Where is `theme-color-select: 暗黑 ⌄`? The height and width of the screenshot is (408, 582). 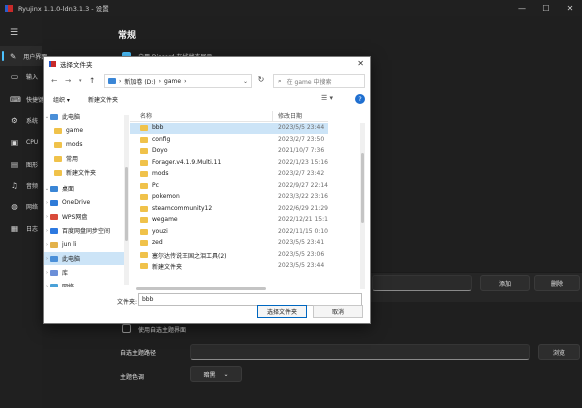 theme-color-select: 暗黑 ⌄ is located at coordinates (216, 374).